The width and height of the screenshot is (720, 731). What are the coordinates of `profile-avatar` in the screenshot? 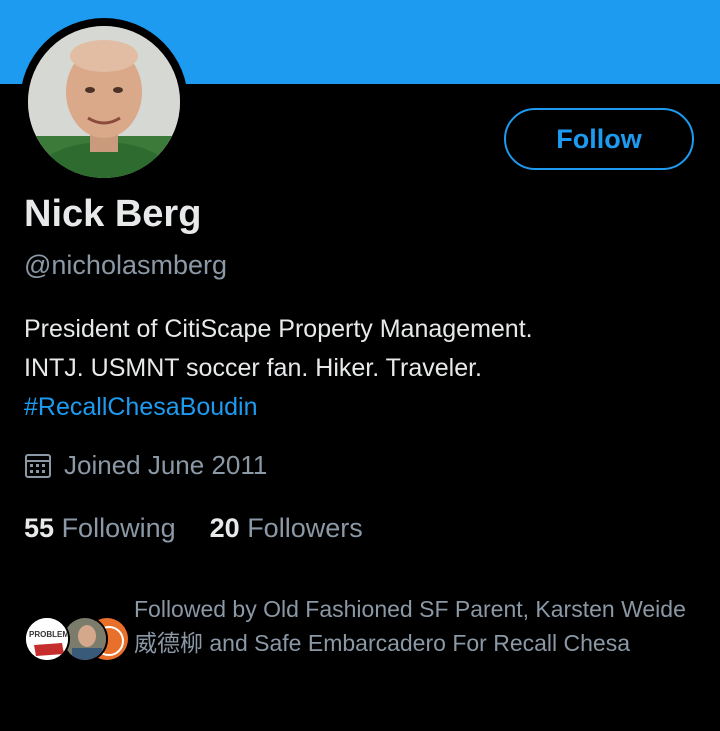 It's located at (104, 102).